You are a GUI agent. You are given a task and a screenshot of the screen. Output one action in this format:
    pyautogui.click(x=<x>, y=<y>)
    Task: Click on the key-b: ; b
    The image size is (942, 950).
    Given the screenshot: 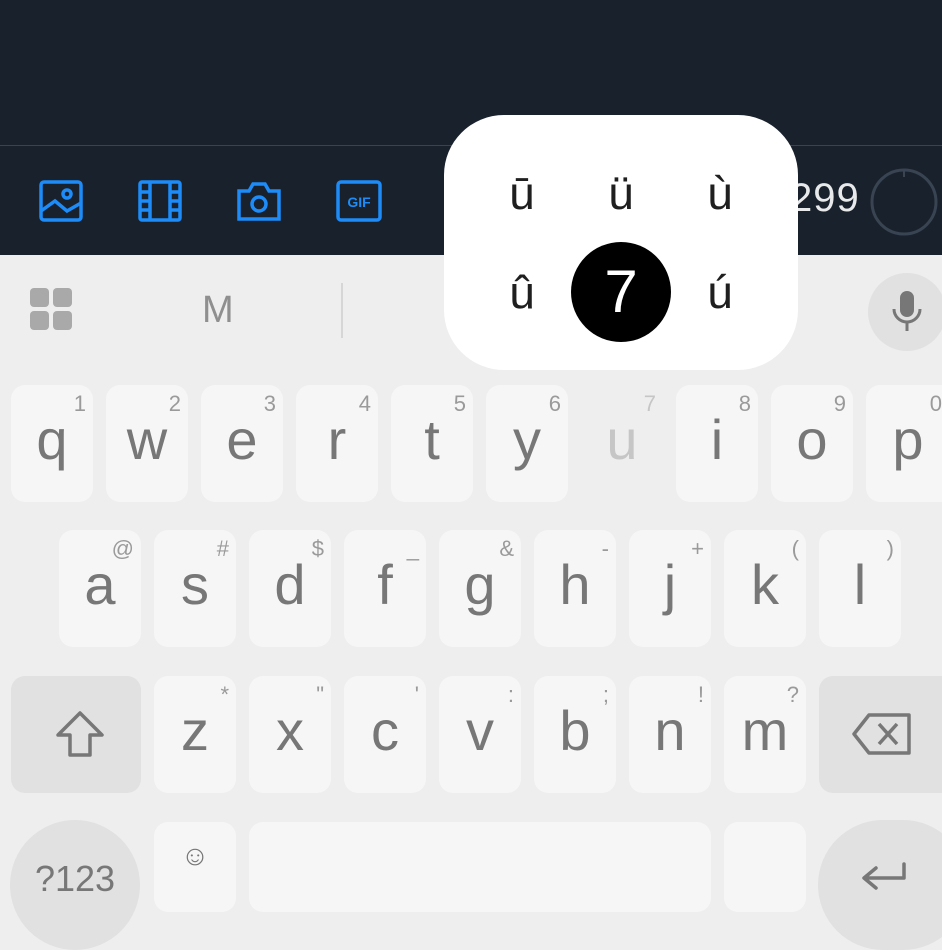 What is the action you would take?
    pyautogui.click(x=575, y=734)
    